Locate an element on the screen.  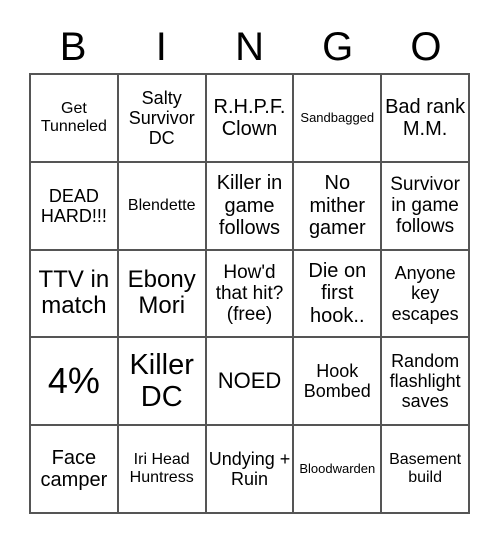
header-letter-b: B is located at coordinates (73, 47).